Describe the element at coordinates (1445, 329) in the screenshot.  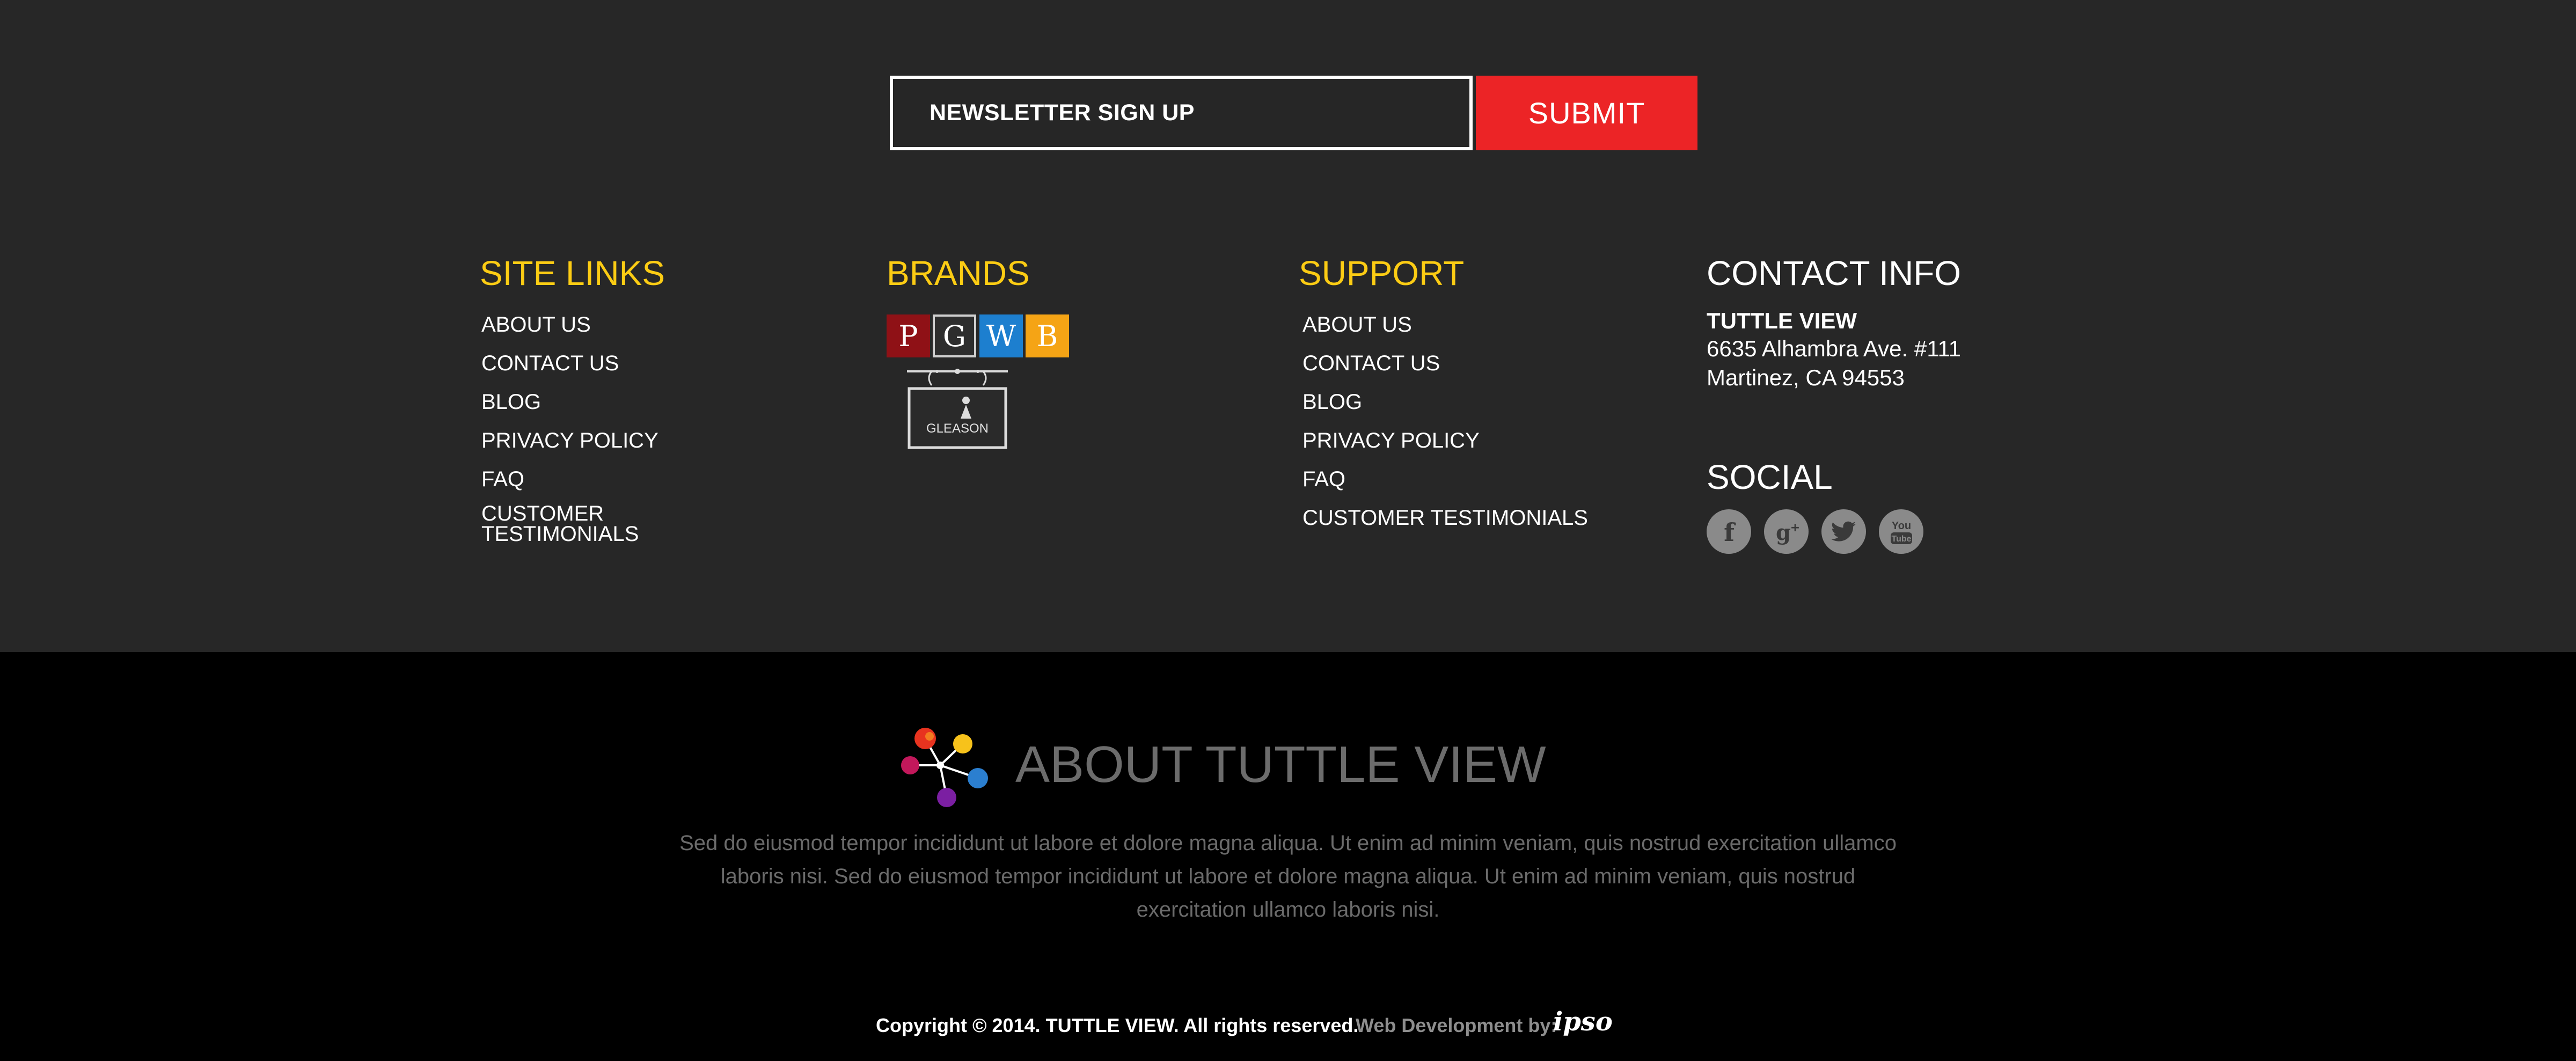
I see `support-link-about-us: ABOUT US` at that location.